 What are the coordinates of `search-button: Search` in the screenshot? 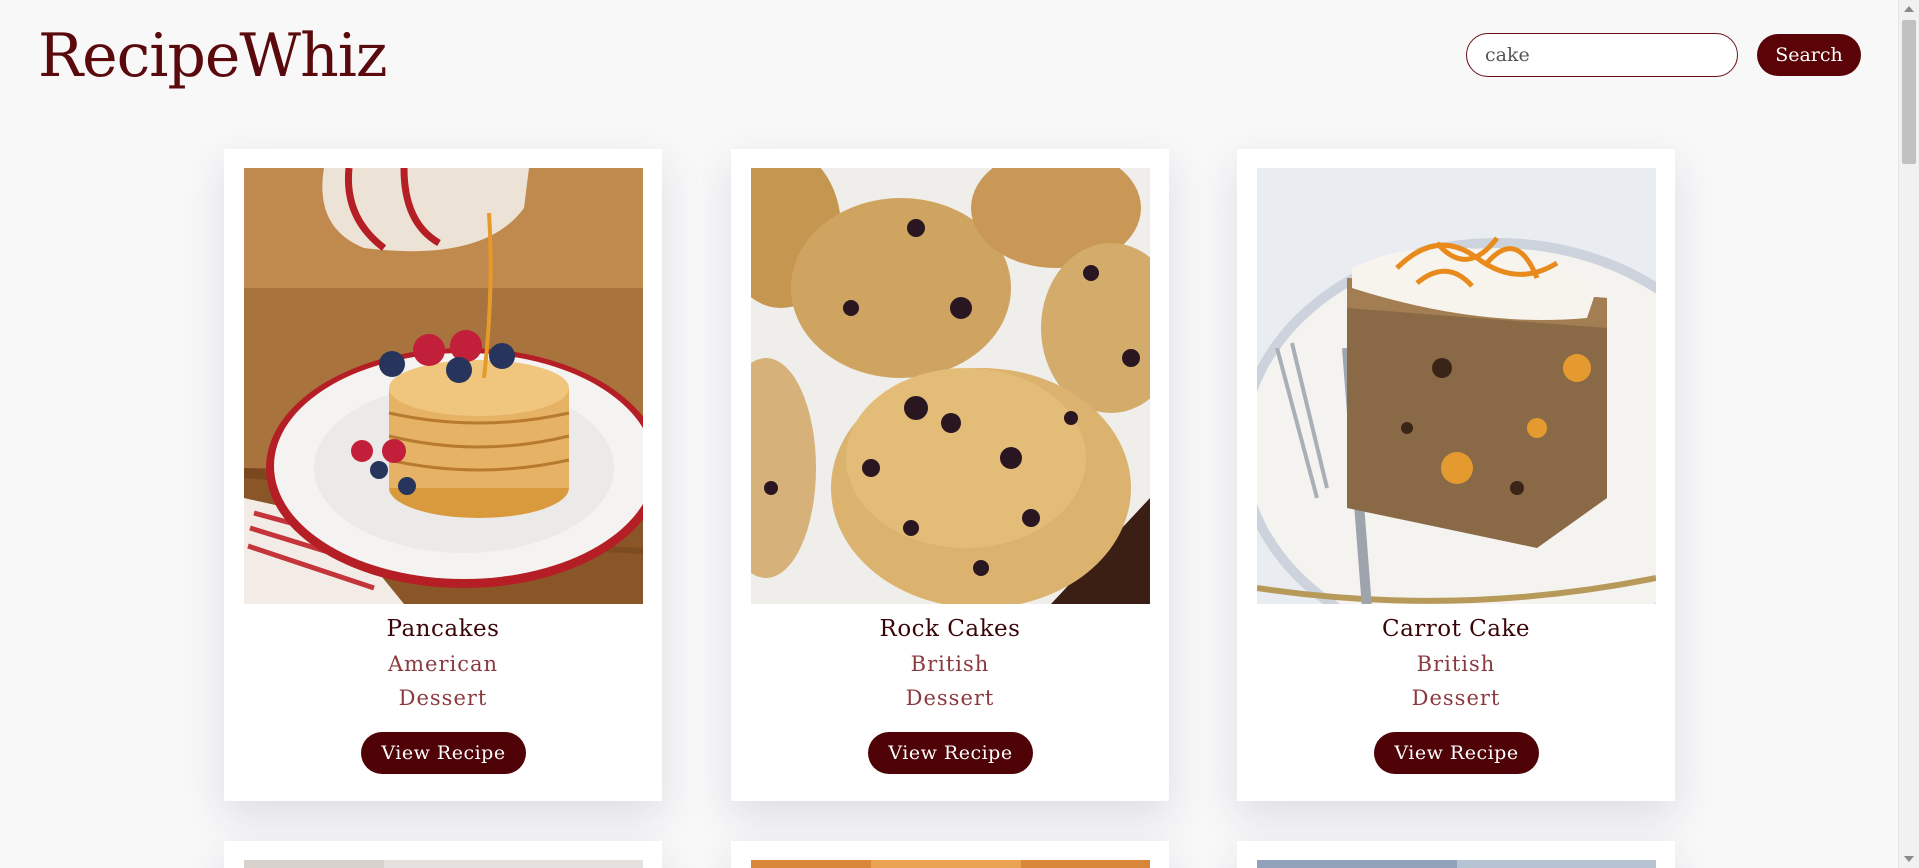 It's located at (1809, 55).